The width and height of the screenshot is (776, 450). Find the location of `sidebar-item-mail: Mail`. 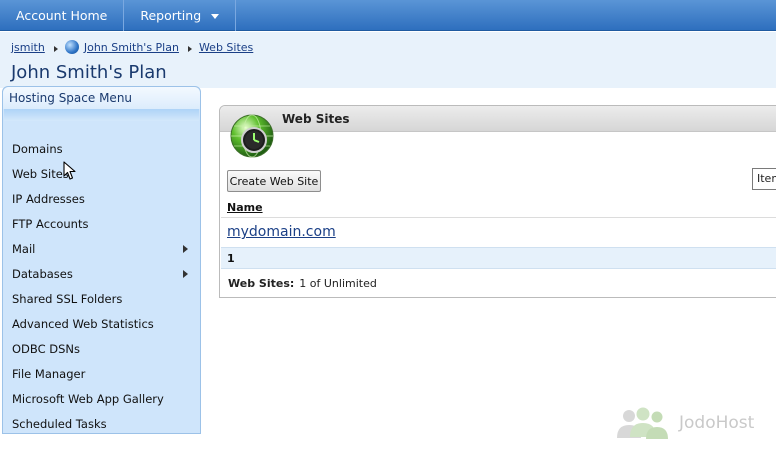

sidebar-item-mail: Mail is located at coordinates (101, 249).